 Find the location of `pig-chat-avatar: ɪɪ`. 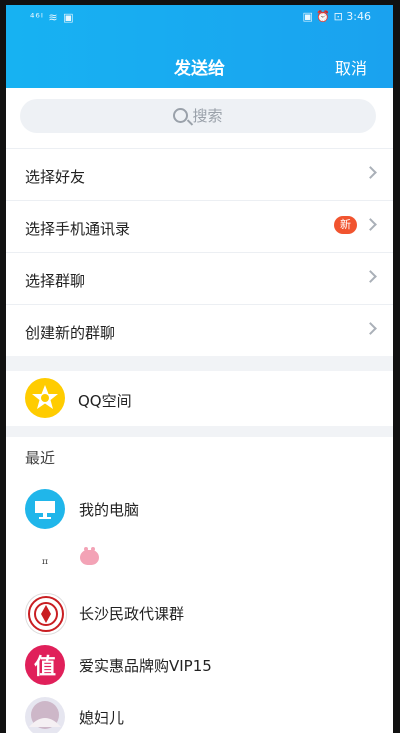

pig-chat-avatar: ɪɪ is located at coordinates (45, 561).